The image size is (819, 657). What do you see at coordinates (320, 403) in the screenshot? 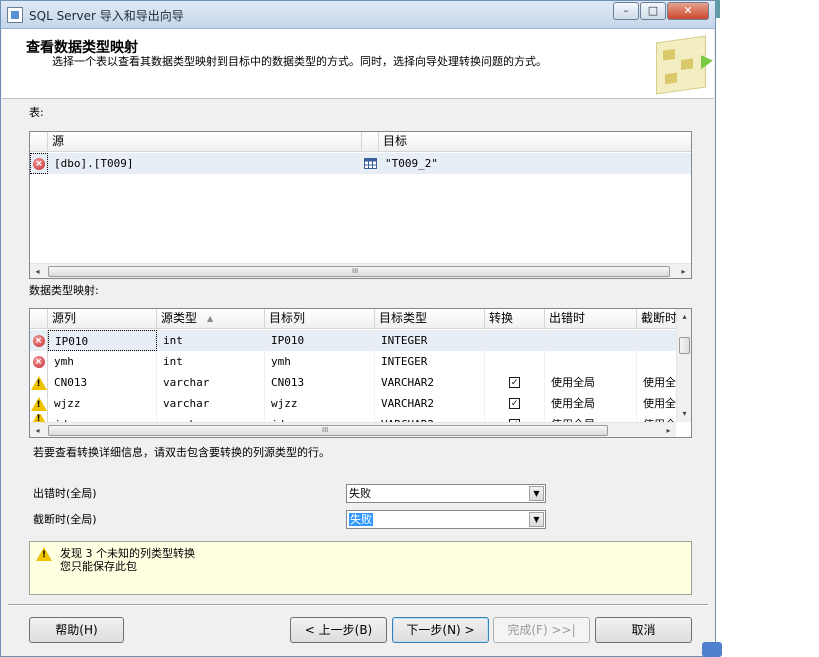
I see `target-col-cell: wjzz` at bounding box center [320, 403].